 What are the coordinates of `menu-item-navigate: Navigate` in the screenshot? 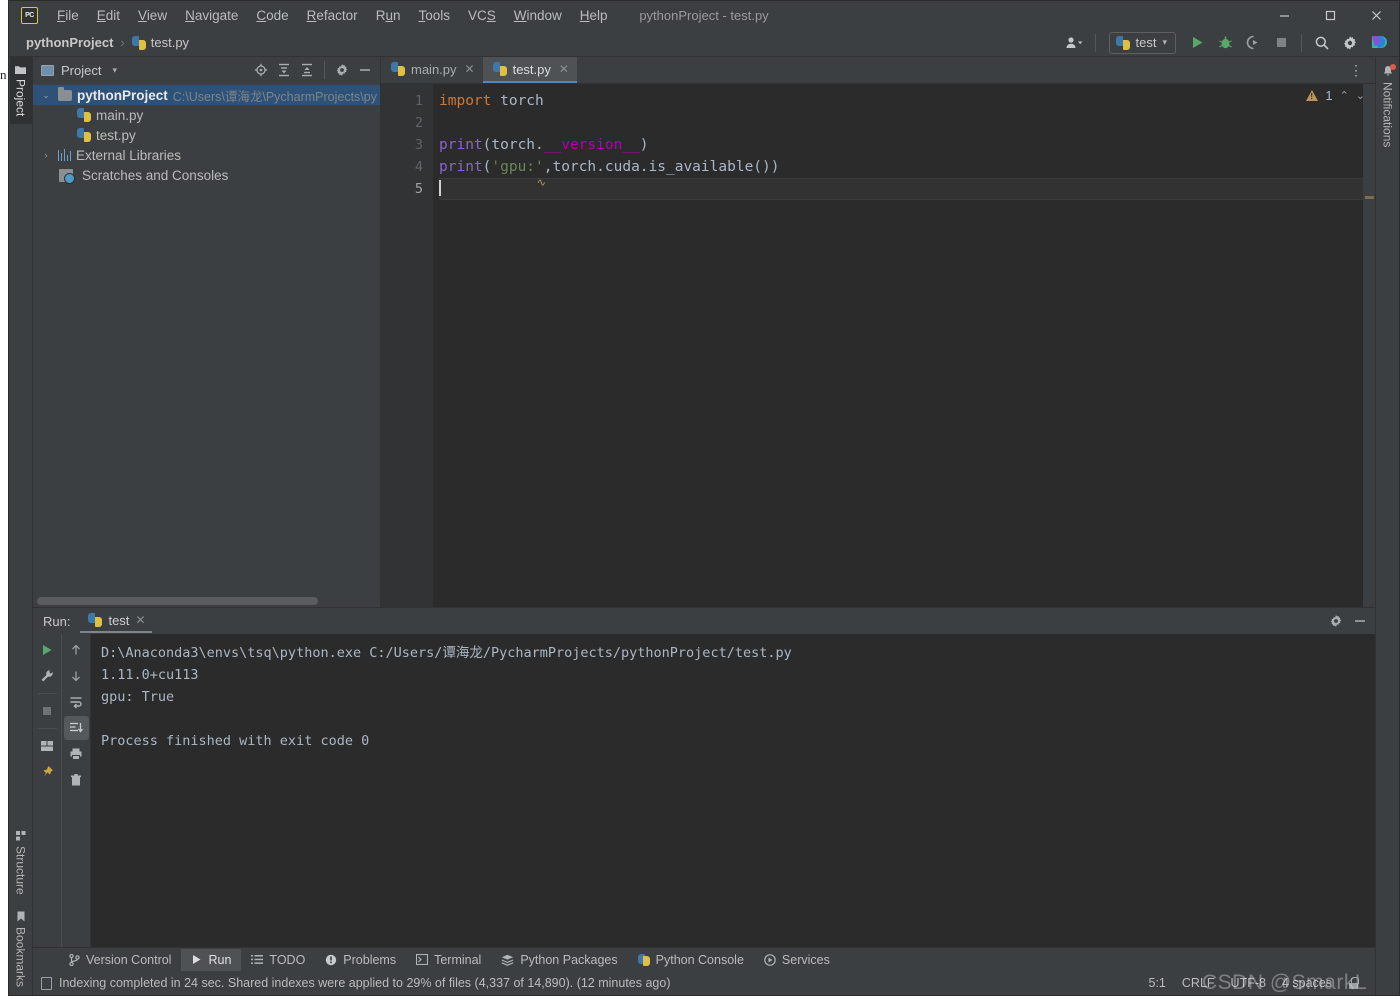 It's located at (211, 15).